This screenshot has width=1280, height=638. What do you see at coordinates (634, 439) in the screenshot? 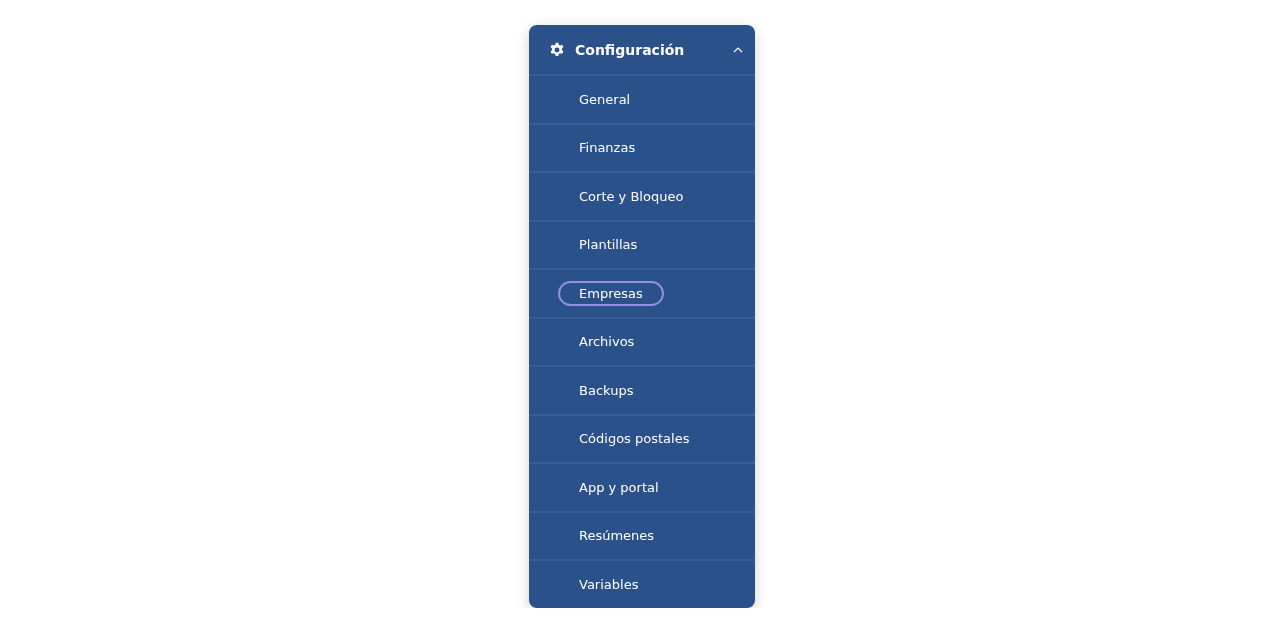
I see `menu-item: Códigos postales` at bounding box center [634, 439].